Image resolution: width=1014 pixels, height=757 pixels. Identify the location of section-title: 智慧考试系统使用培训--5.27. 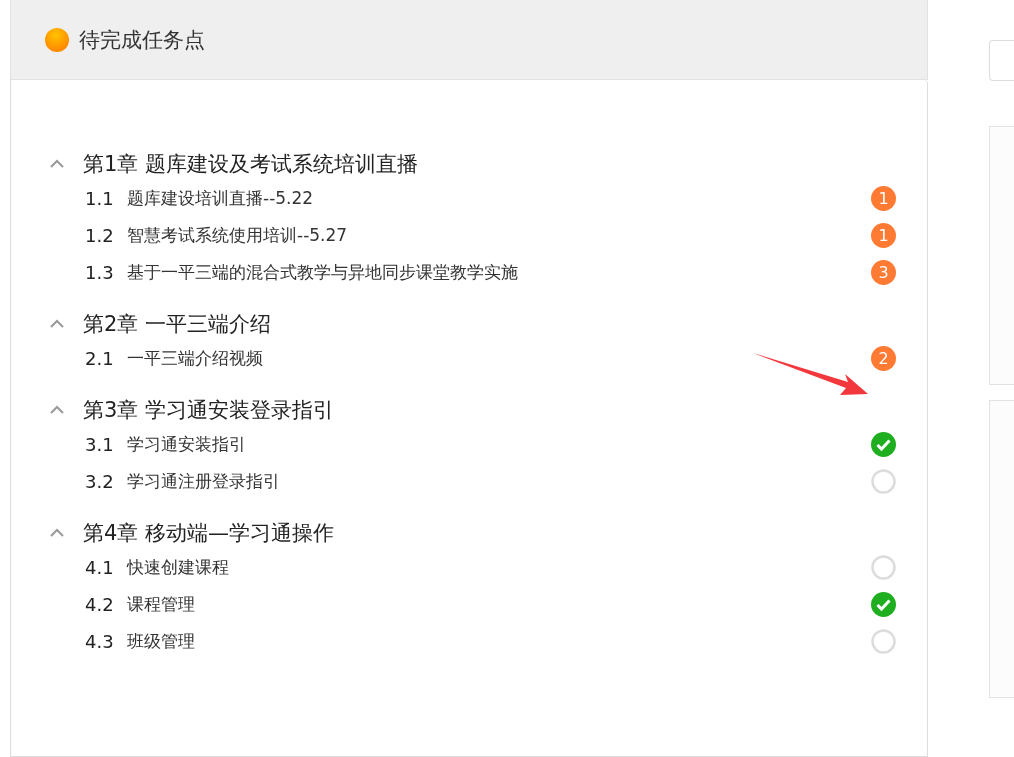
(499, 235).